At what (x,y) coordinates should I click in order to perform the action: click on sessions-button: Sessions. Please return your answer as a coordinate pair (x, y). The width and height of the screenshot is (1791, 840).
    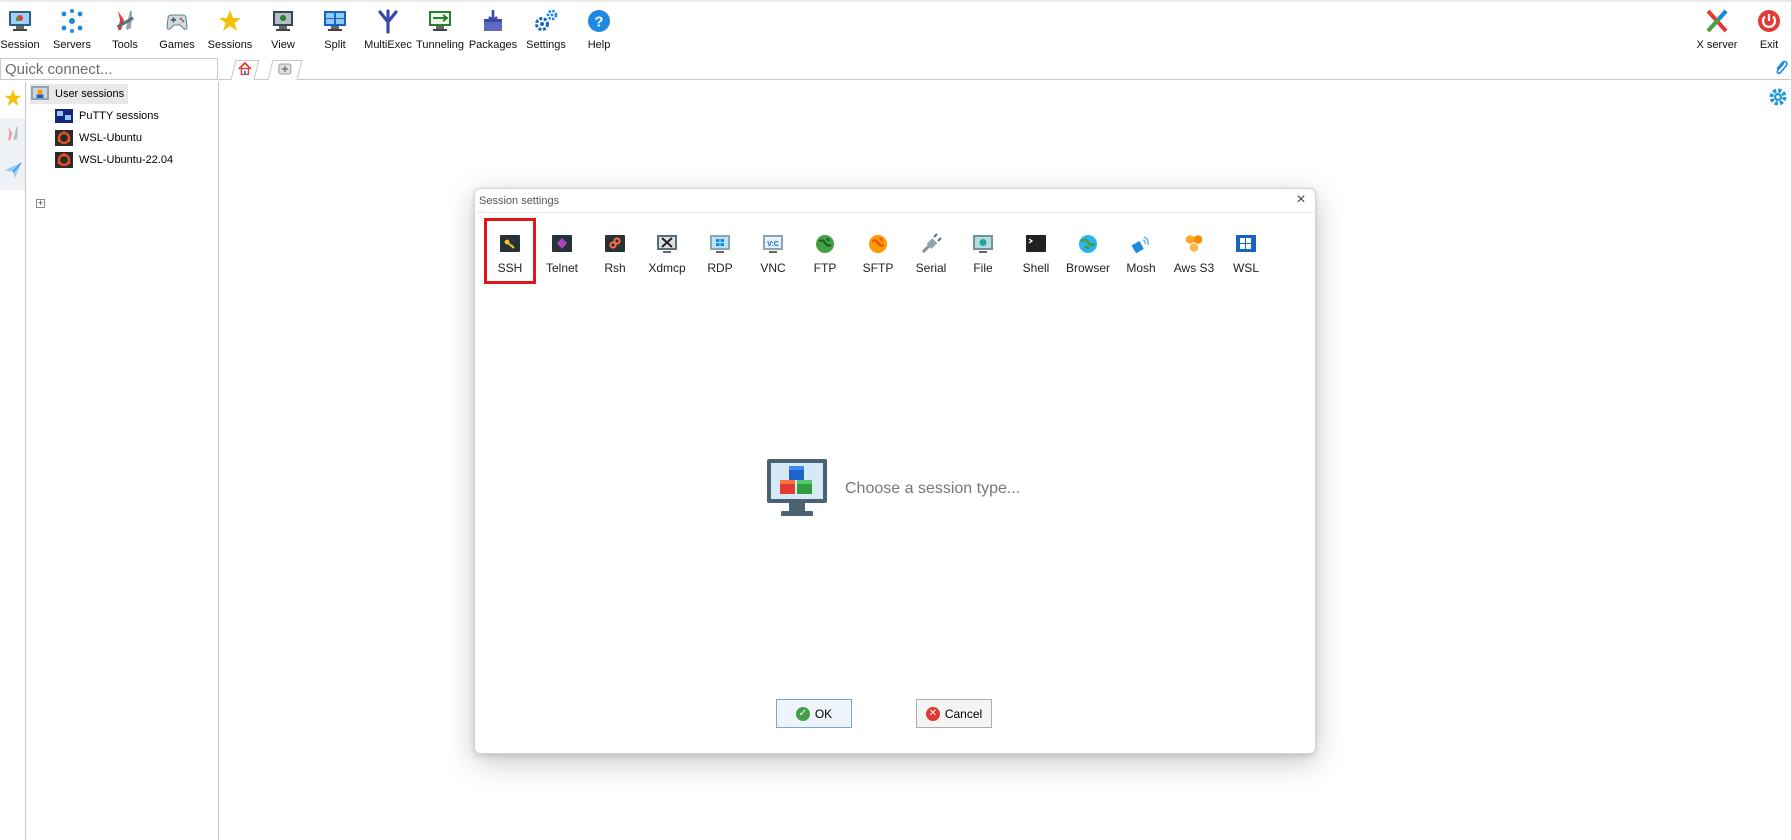
    Looking at the image, I should click on (230, 30).